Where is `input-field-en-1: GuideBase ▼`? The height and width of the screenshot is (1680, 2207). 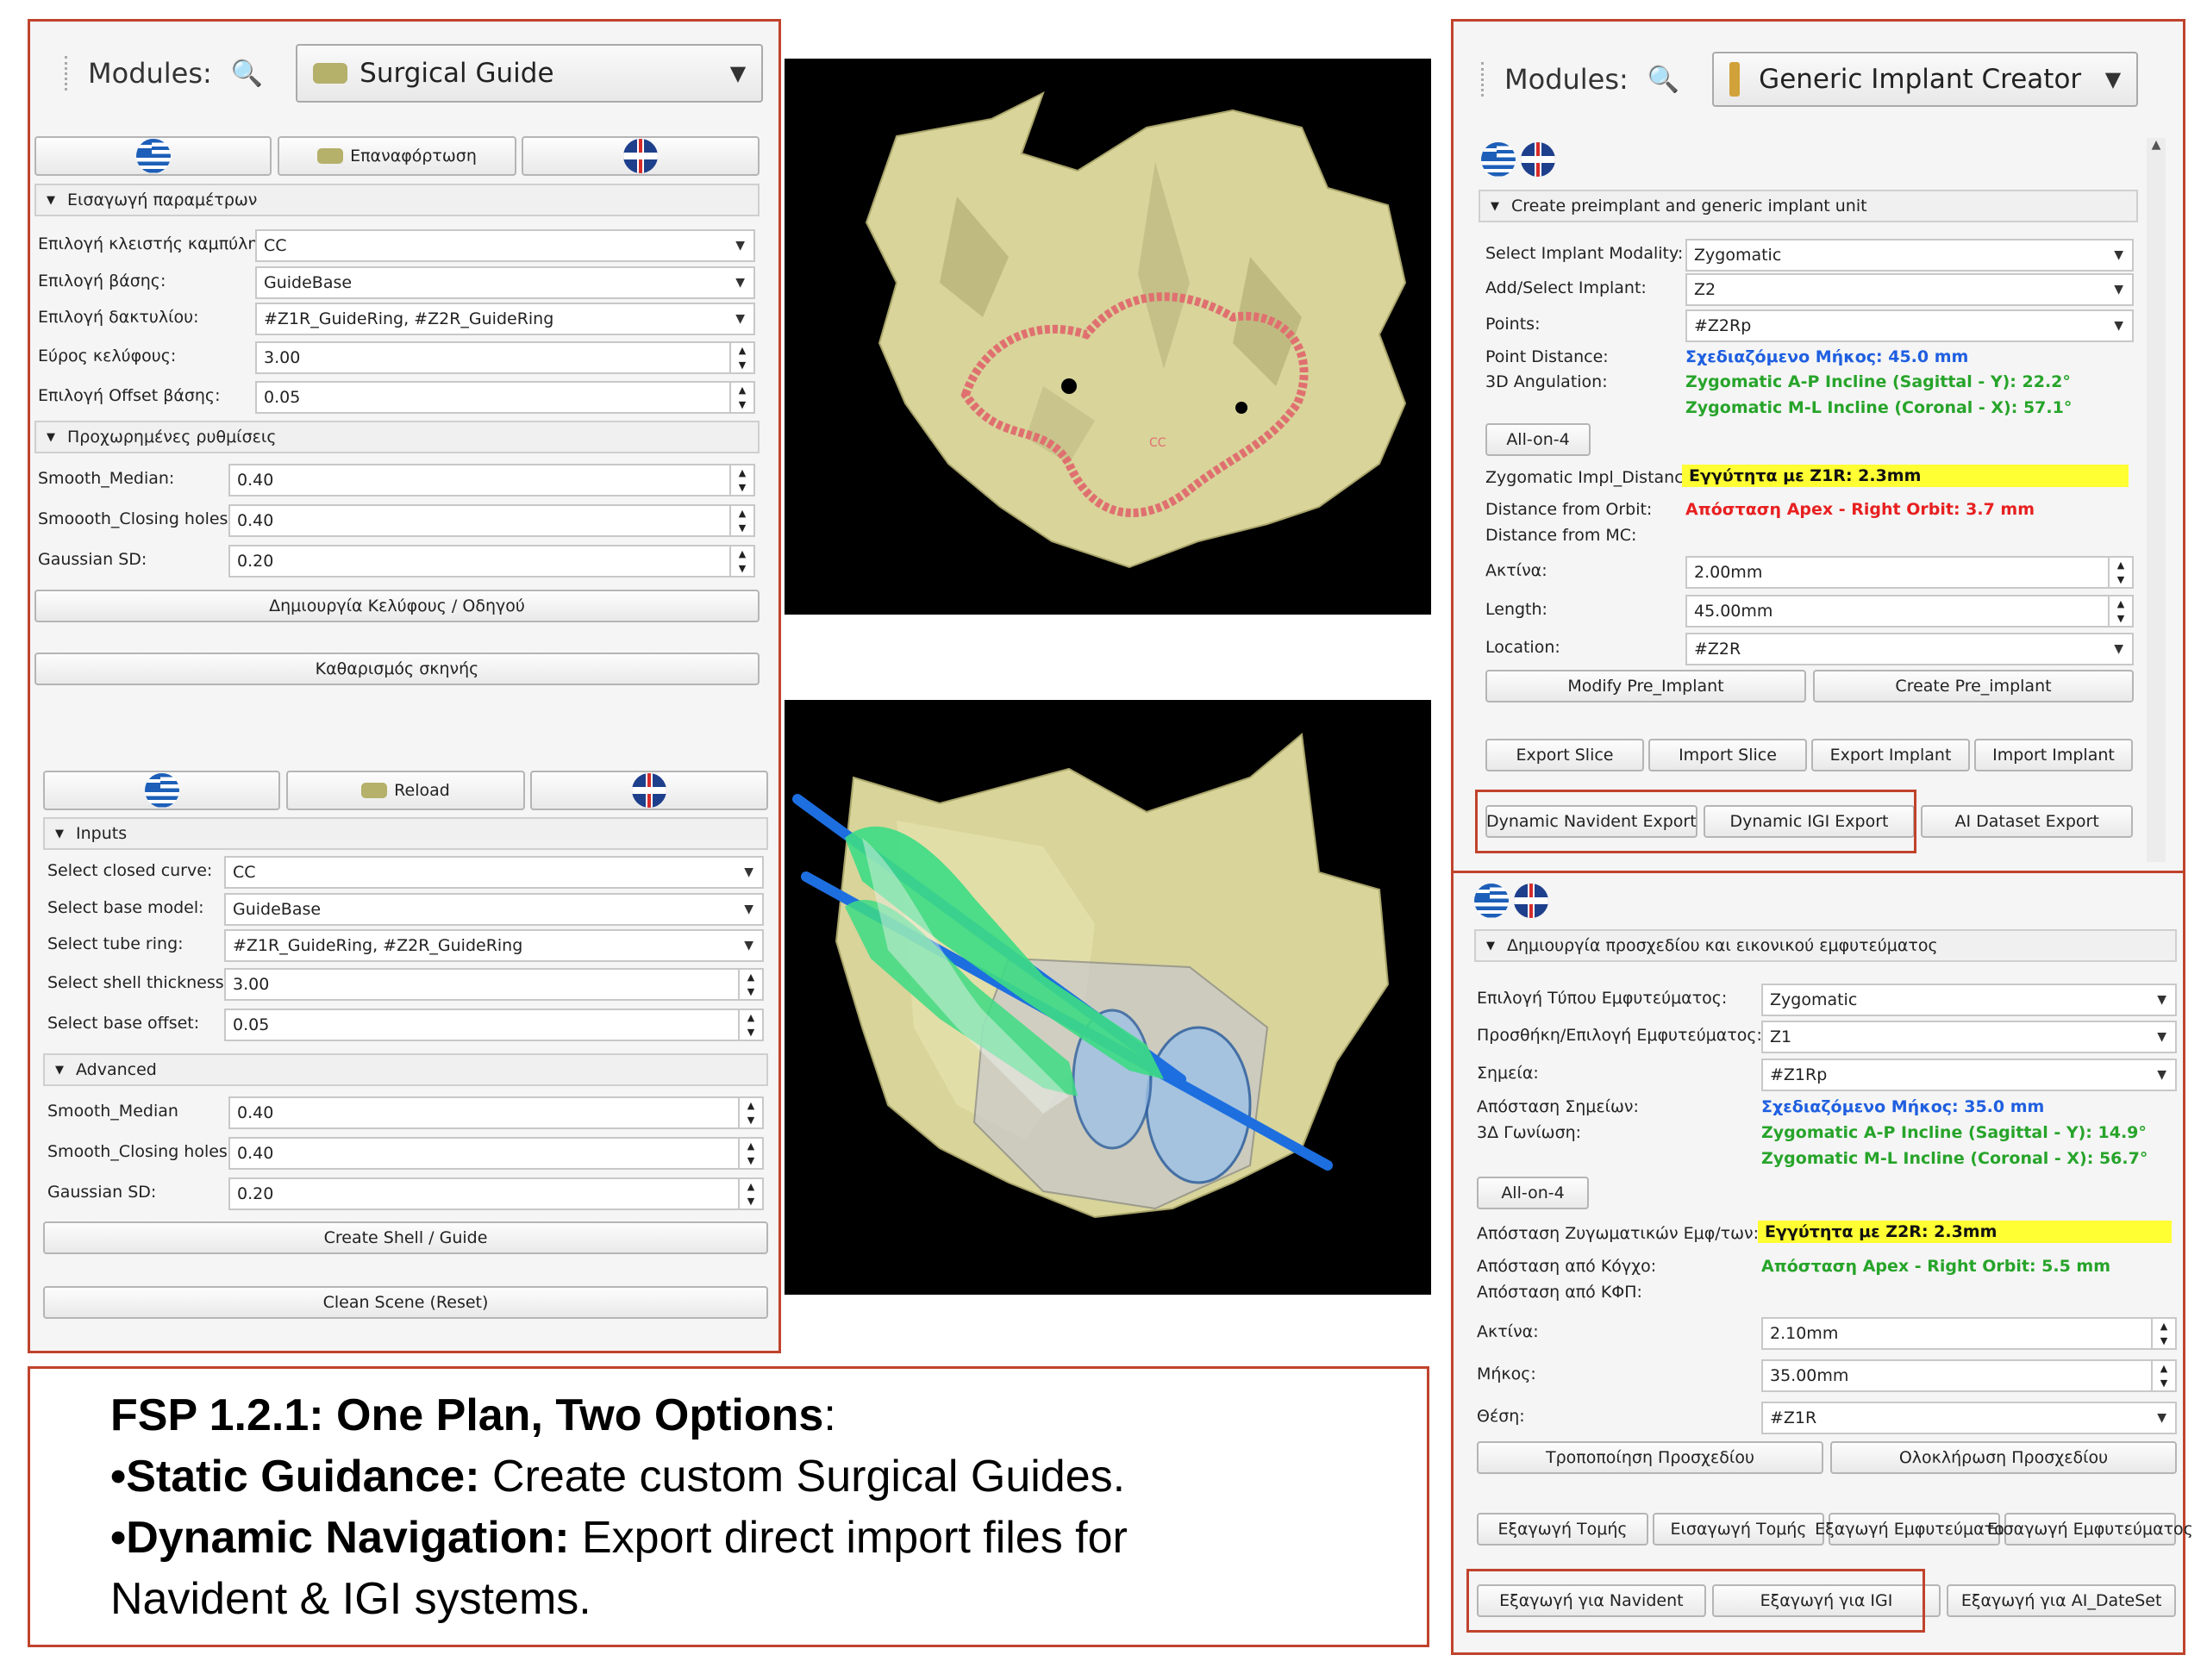 input-field-en-1: GuideBase ▼ is located at coordinates (494, 910).